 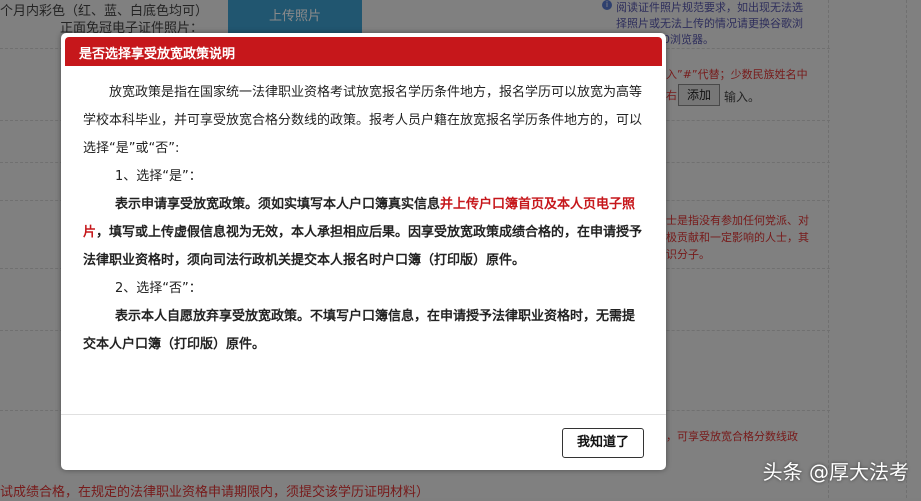 What do you see at coordinates (363, 436) in the screenshot?
I see `dialog-footer: 我知道了` at bounding box center [363, 436].